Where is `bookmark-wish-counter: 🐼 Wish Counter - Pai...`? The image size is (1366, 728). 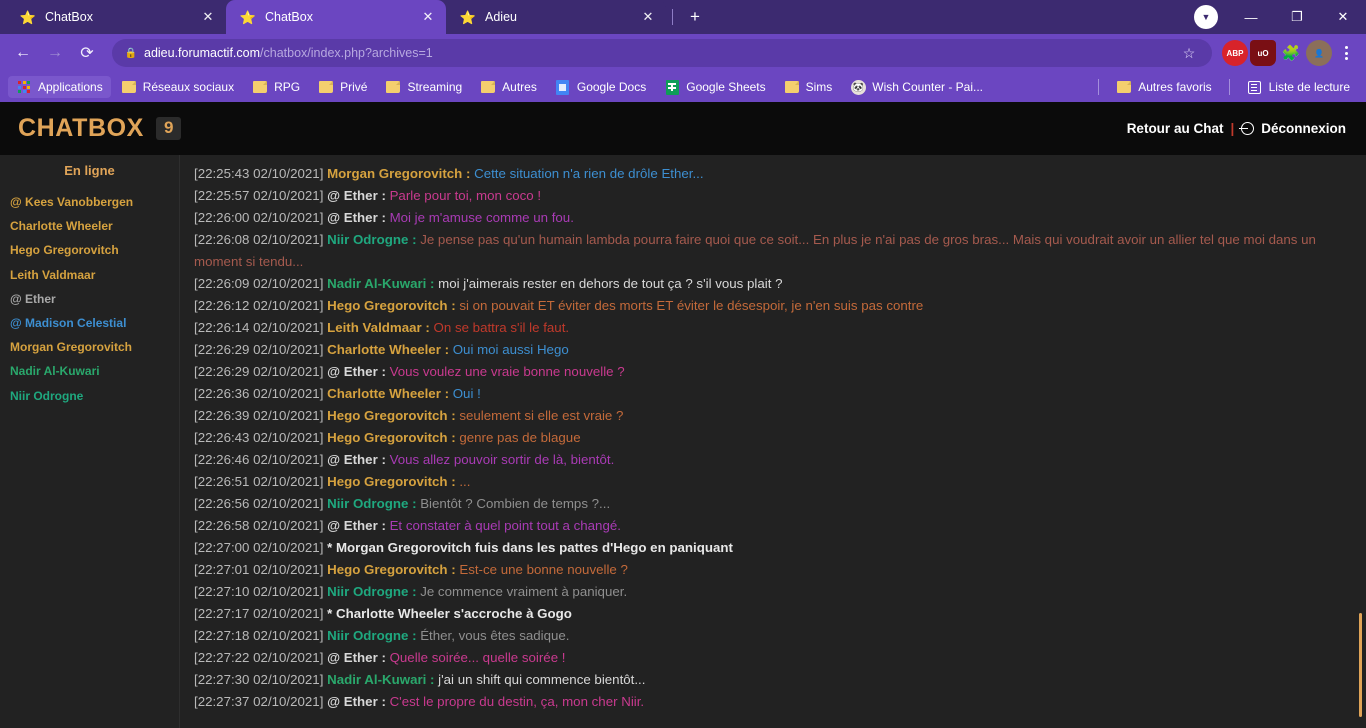
bookmark-wish-counter: 🐼 Wish Counter - Pai... is located at coordinates (916, 87).